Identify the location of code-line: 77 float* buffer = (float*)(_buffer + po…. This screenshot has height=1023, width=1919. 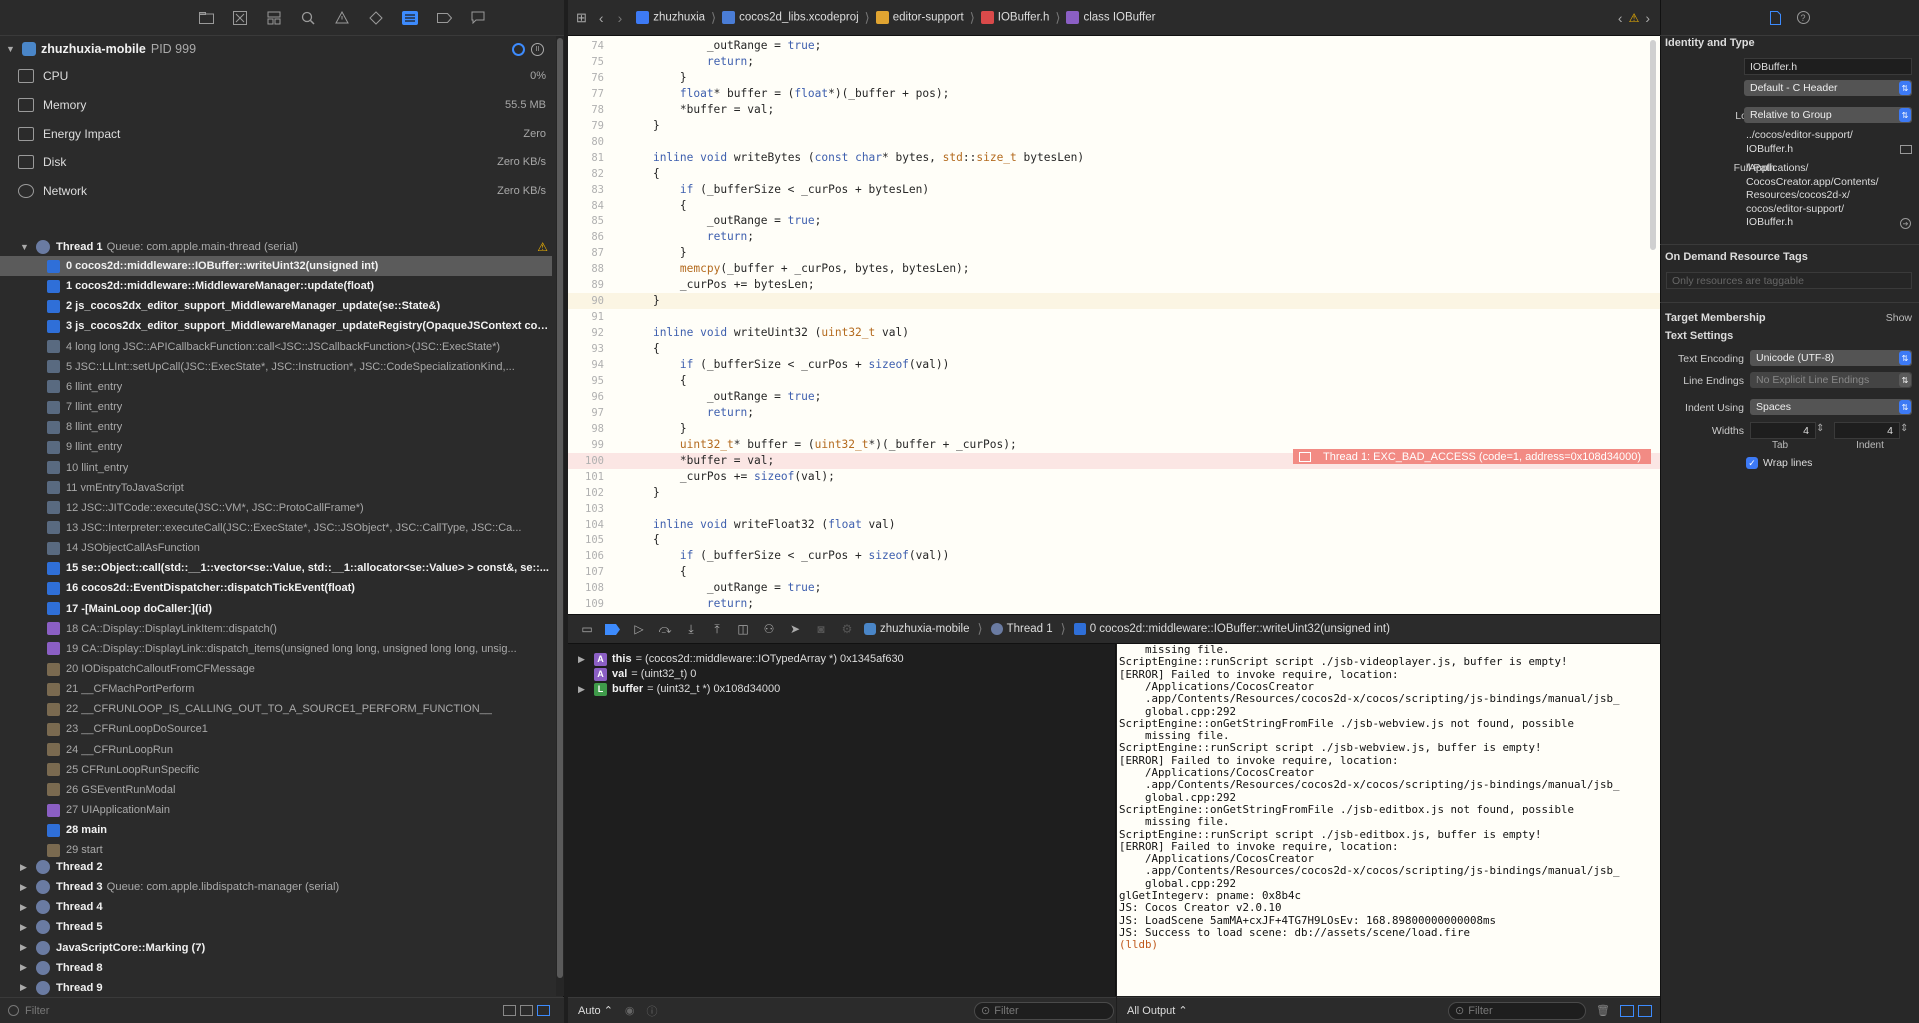
(1114, 94).